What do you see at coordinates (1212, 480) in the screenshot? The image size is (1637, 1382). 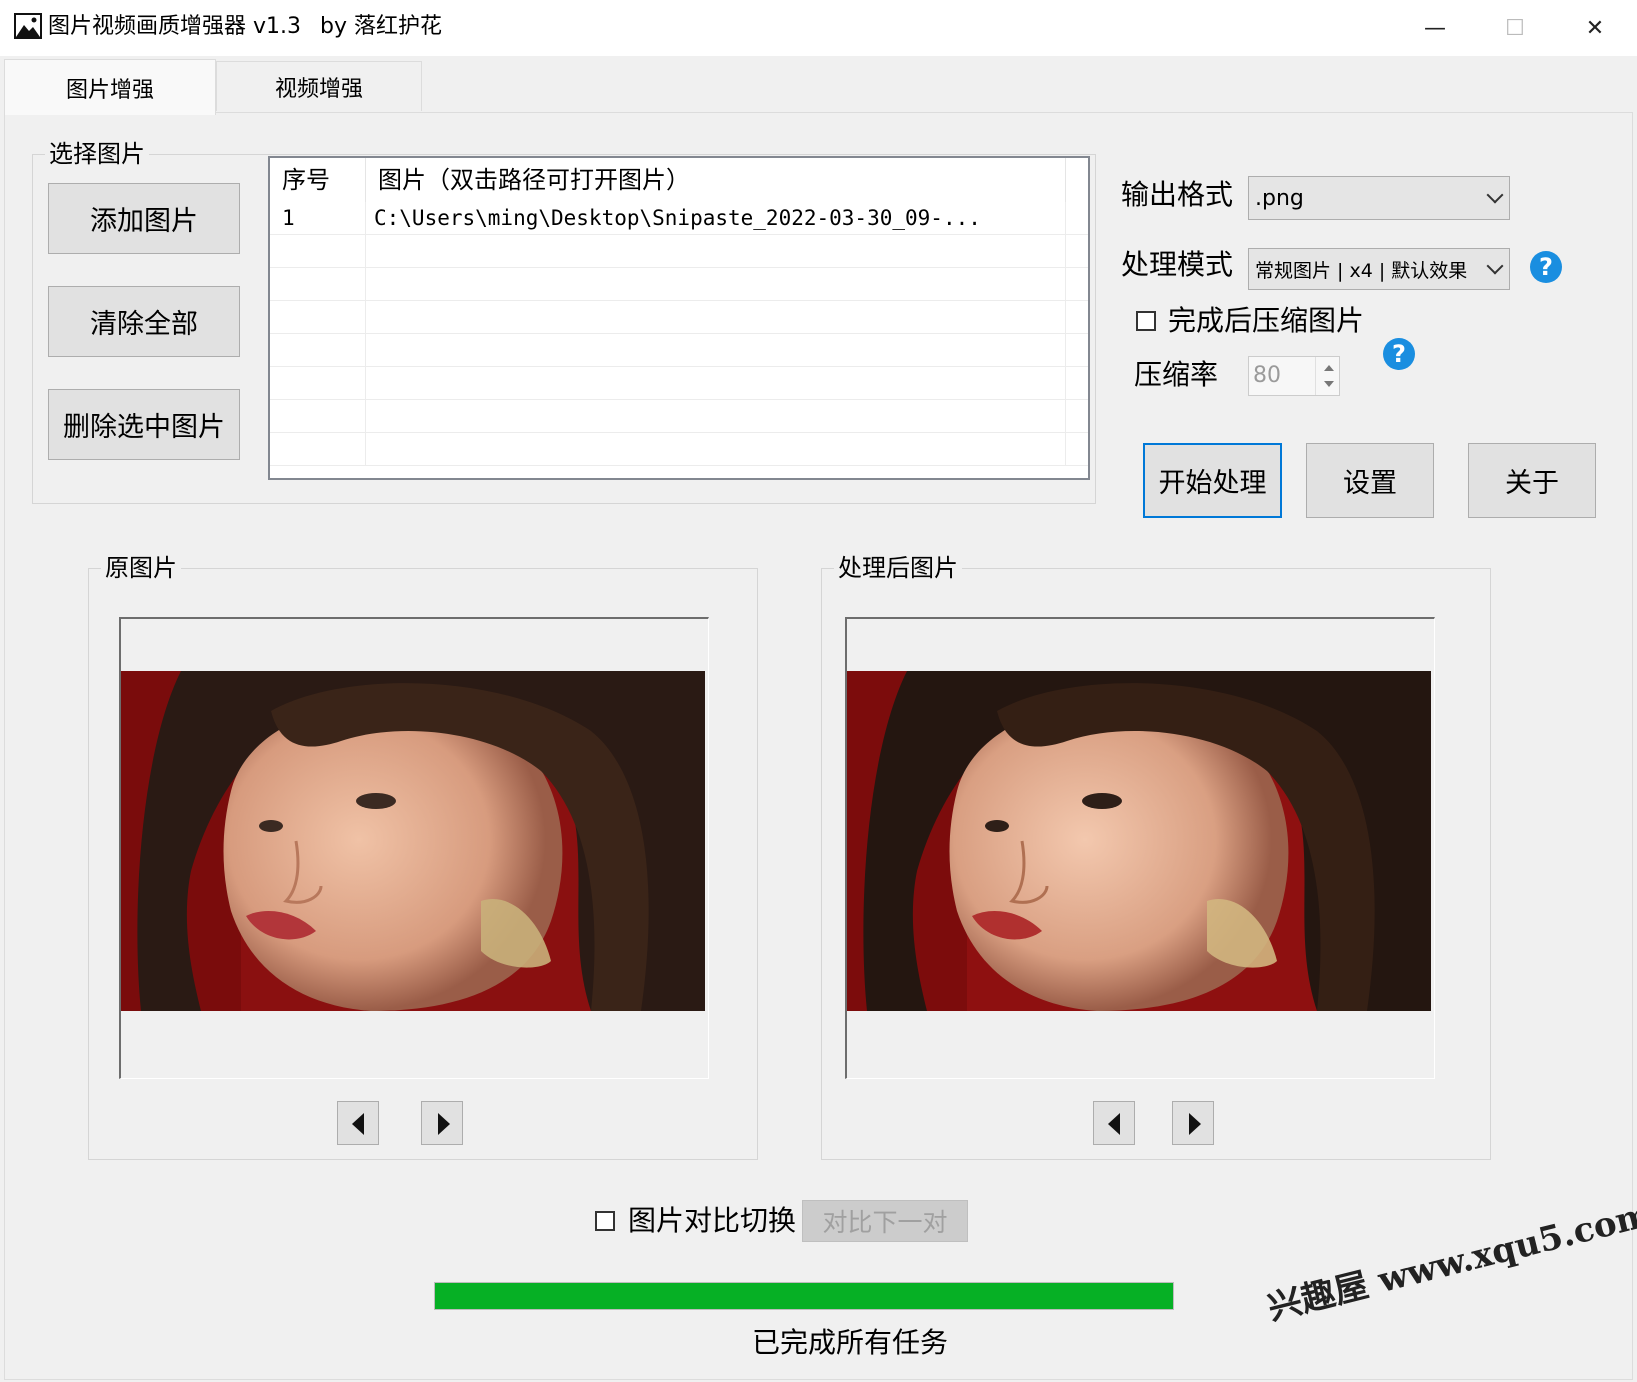 I see `start-process-button: 开始处理` at bounding box center [1212, 480].